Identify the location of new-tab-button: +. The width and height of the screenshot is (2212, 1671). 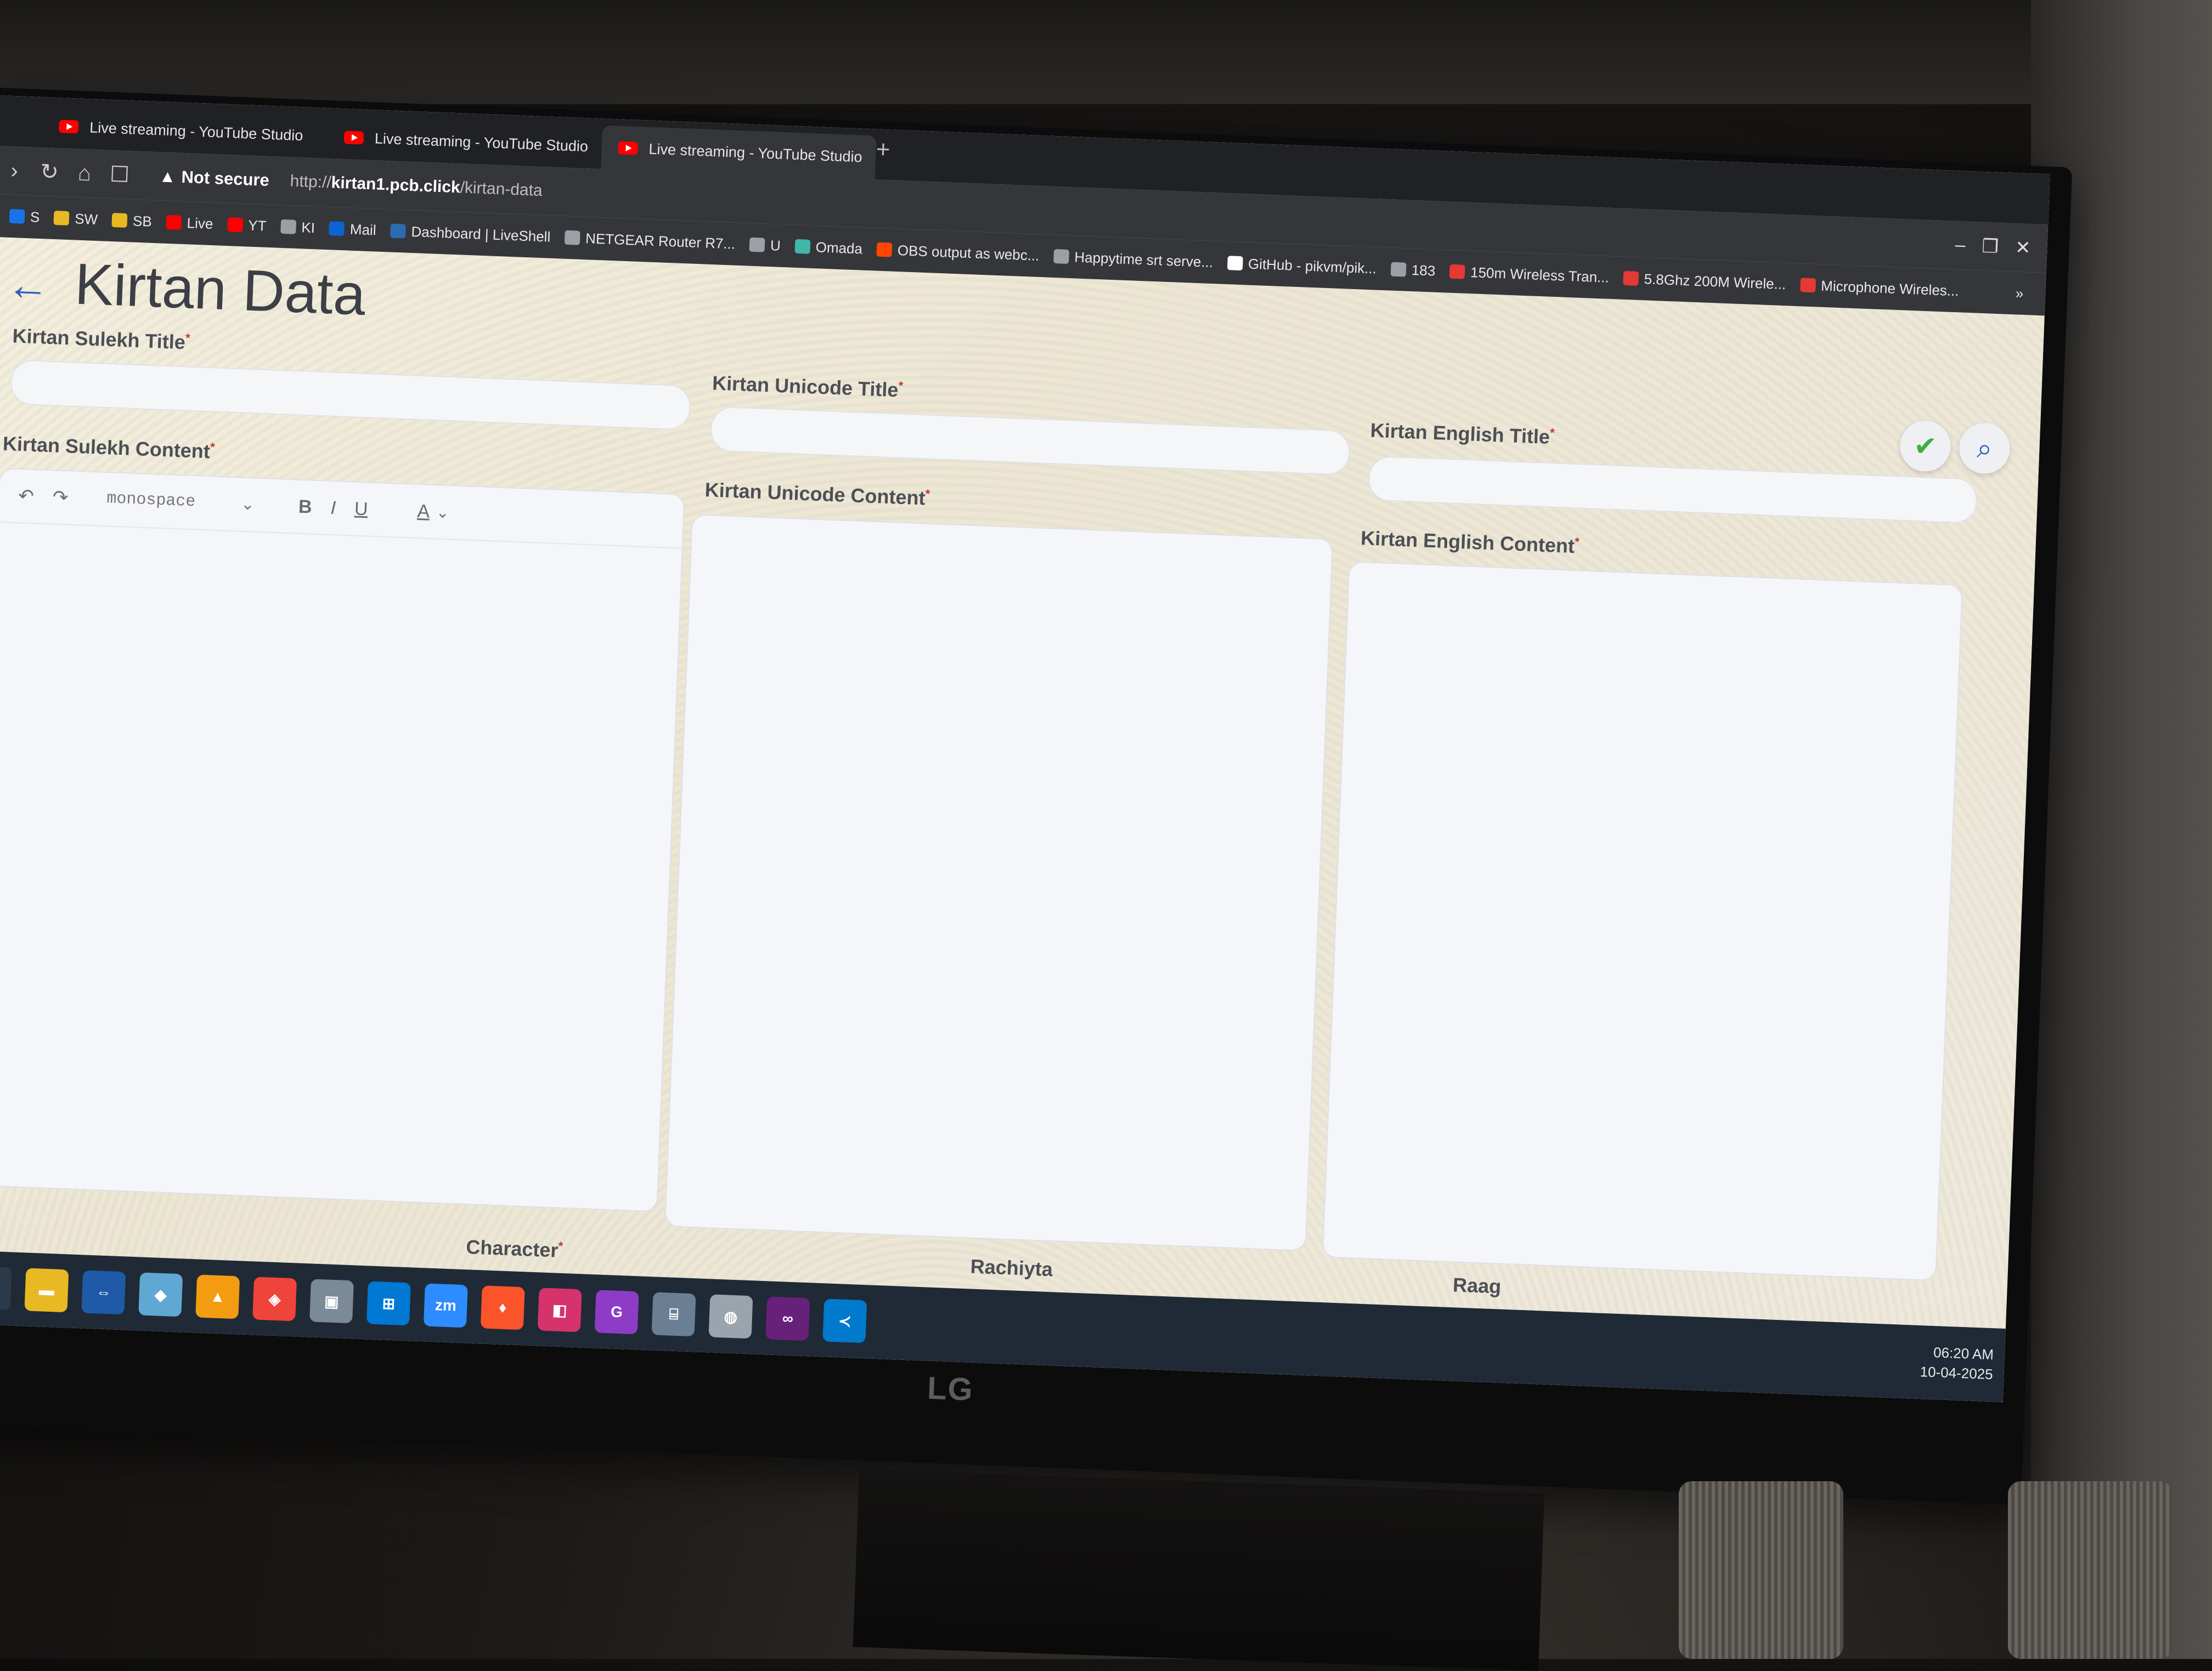
(883, 149).